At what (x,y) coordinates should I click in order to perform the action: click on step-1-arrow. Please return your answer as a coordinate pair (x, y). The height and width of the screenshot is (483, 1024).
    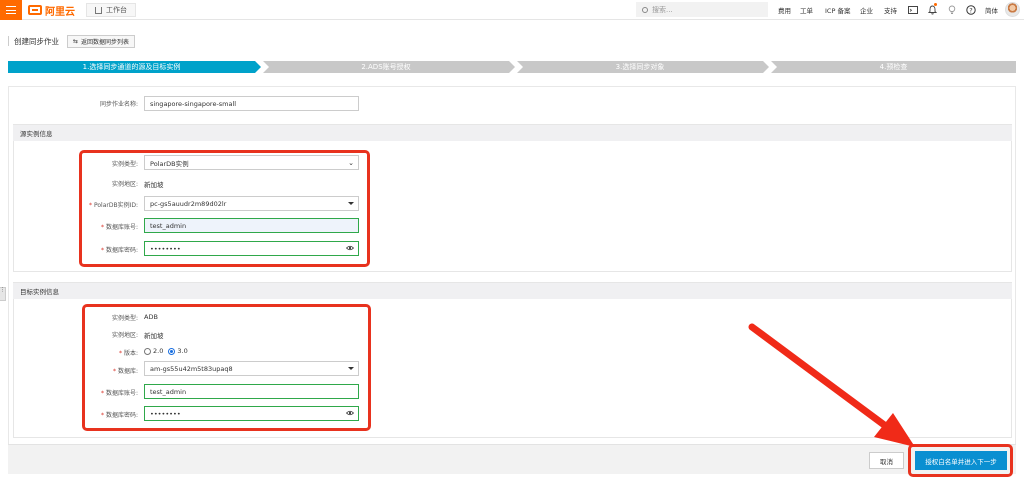
    Looking at the image, I should click on (258, 67).